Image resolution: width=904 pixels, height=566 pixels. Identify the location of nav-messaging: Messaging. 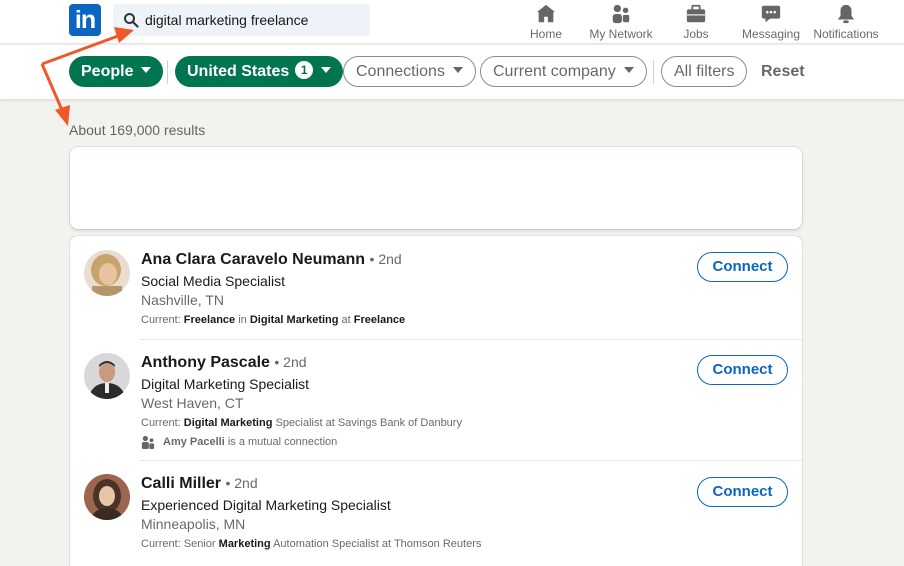
(771, 22).